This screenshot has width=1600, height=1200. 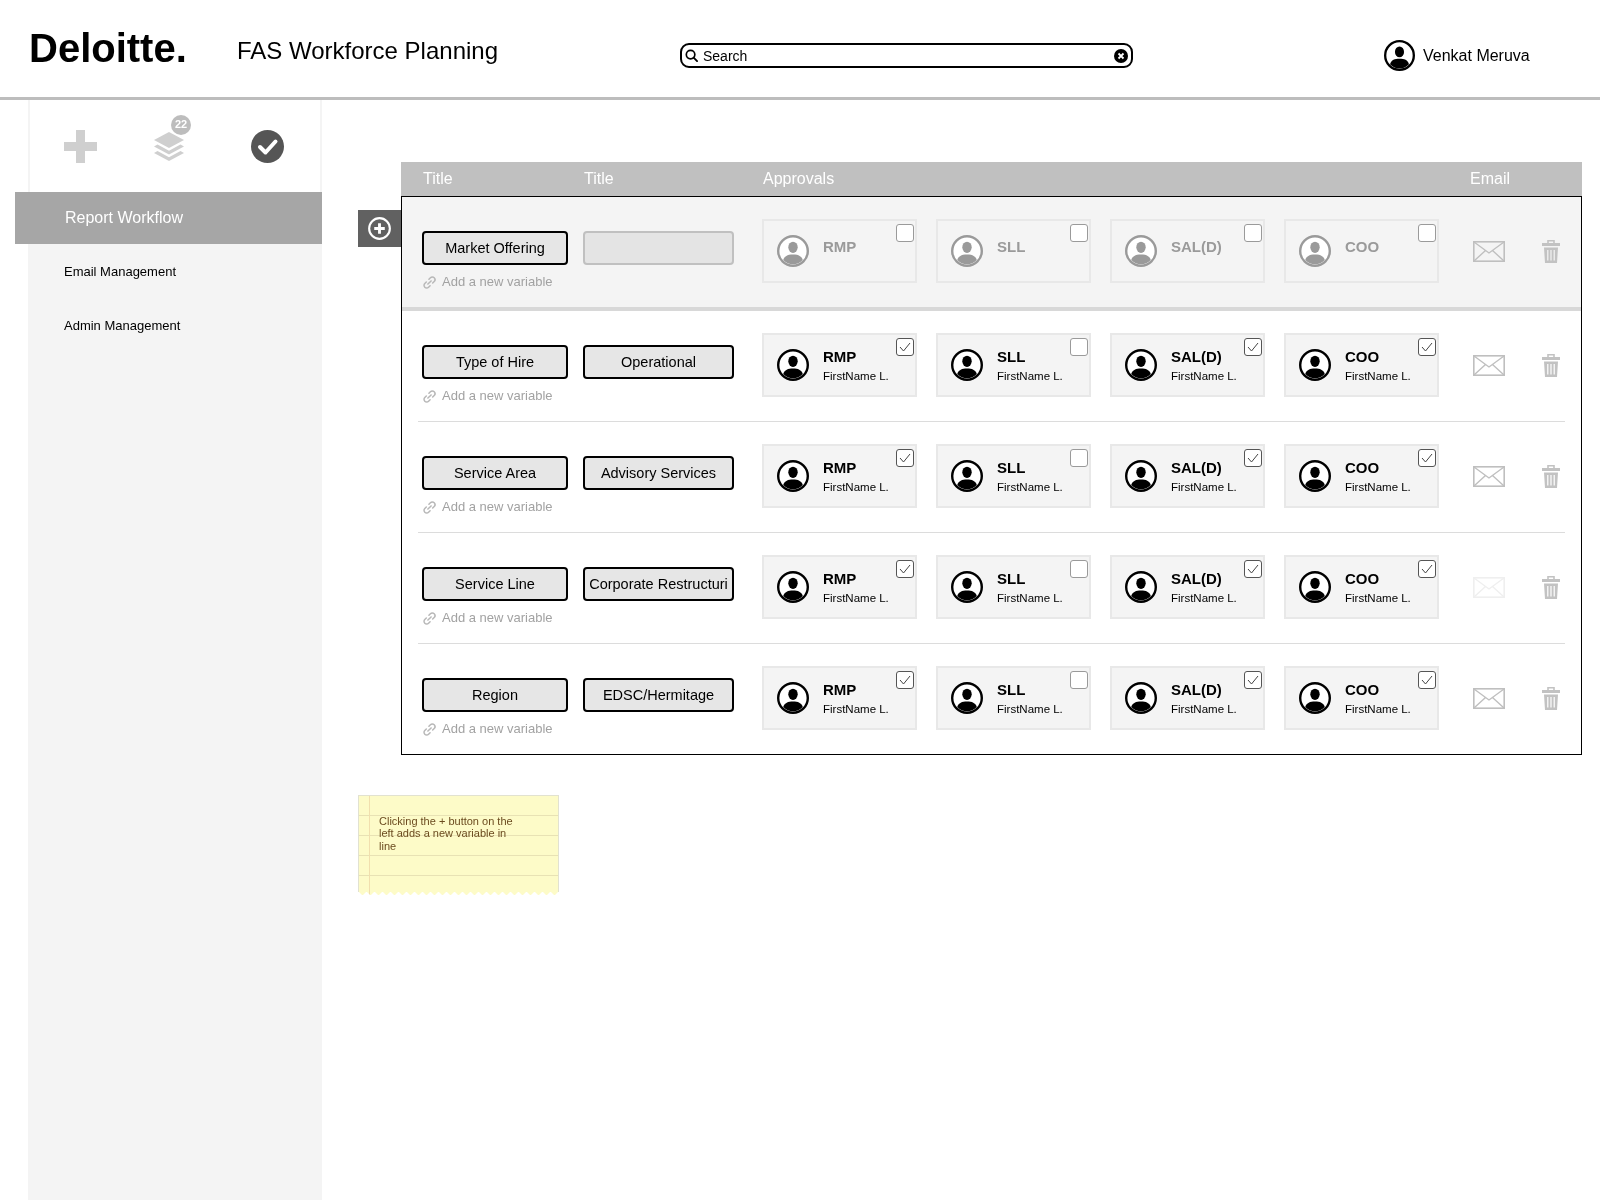 I want to click on variable-button: Region, so click(x=495, y=695).